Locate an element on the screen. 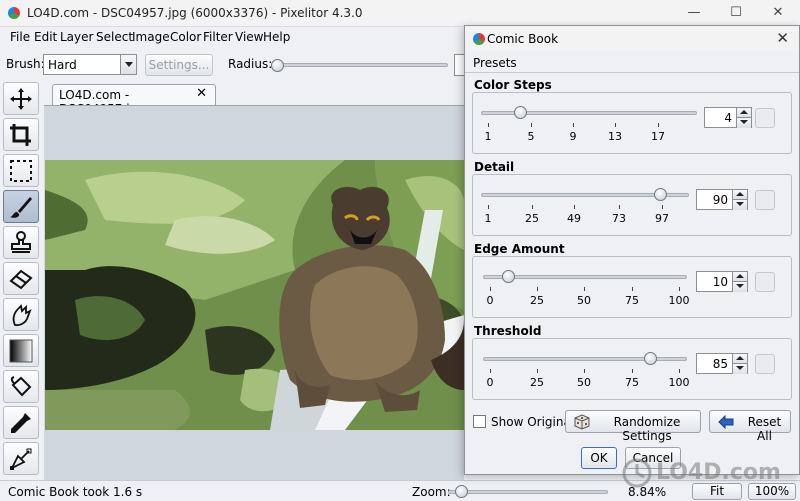  status-message: Comic Book took 1.6 s is located at coordinates (75, 492).